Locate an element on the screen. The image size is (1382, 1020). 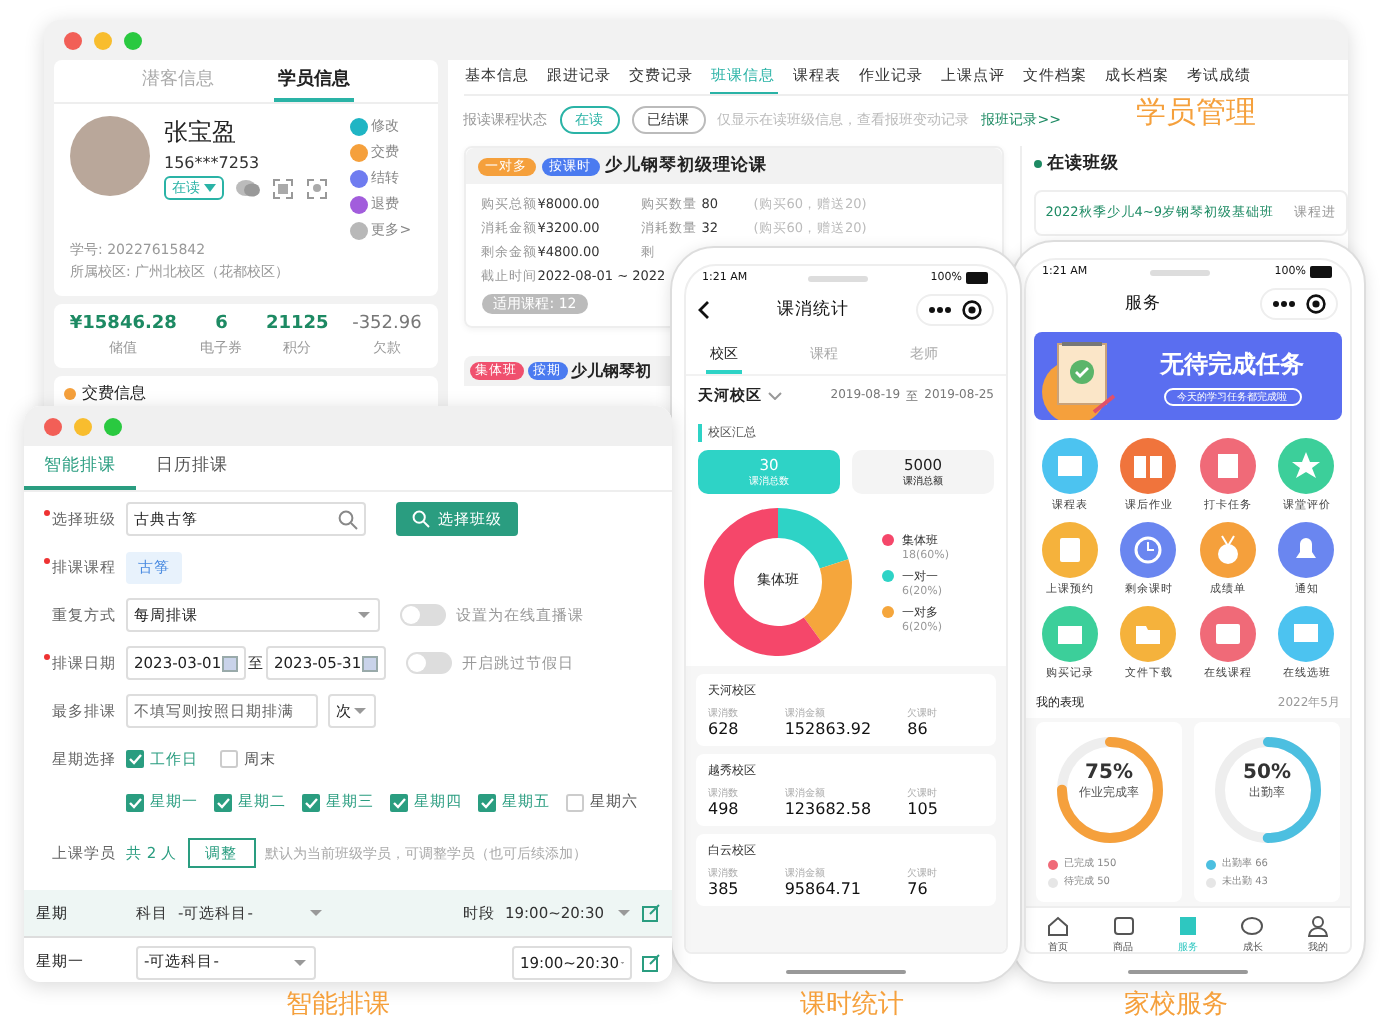
ring-percent: 50% is located at coordinates (1267, 773).